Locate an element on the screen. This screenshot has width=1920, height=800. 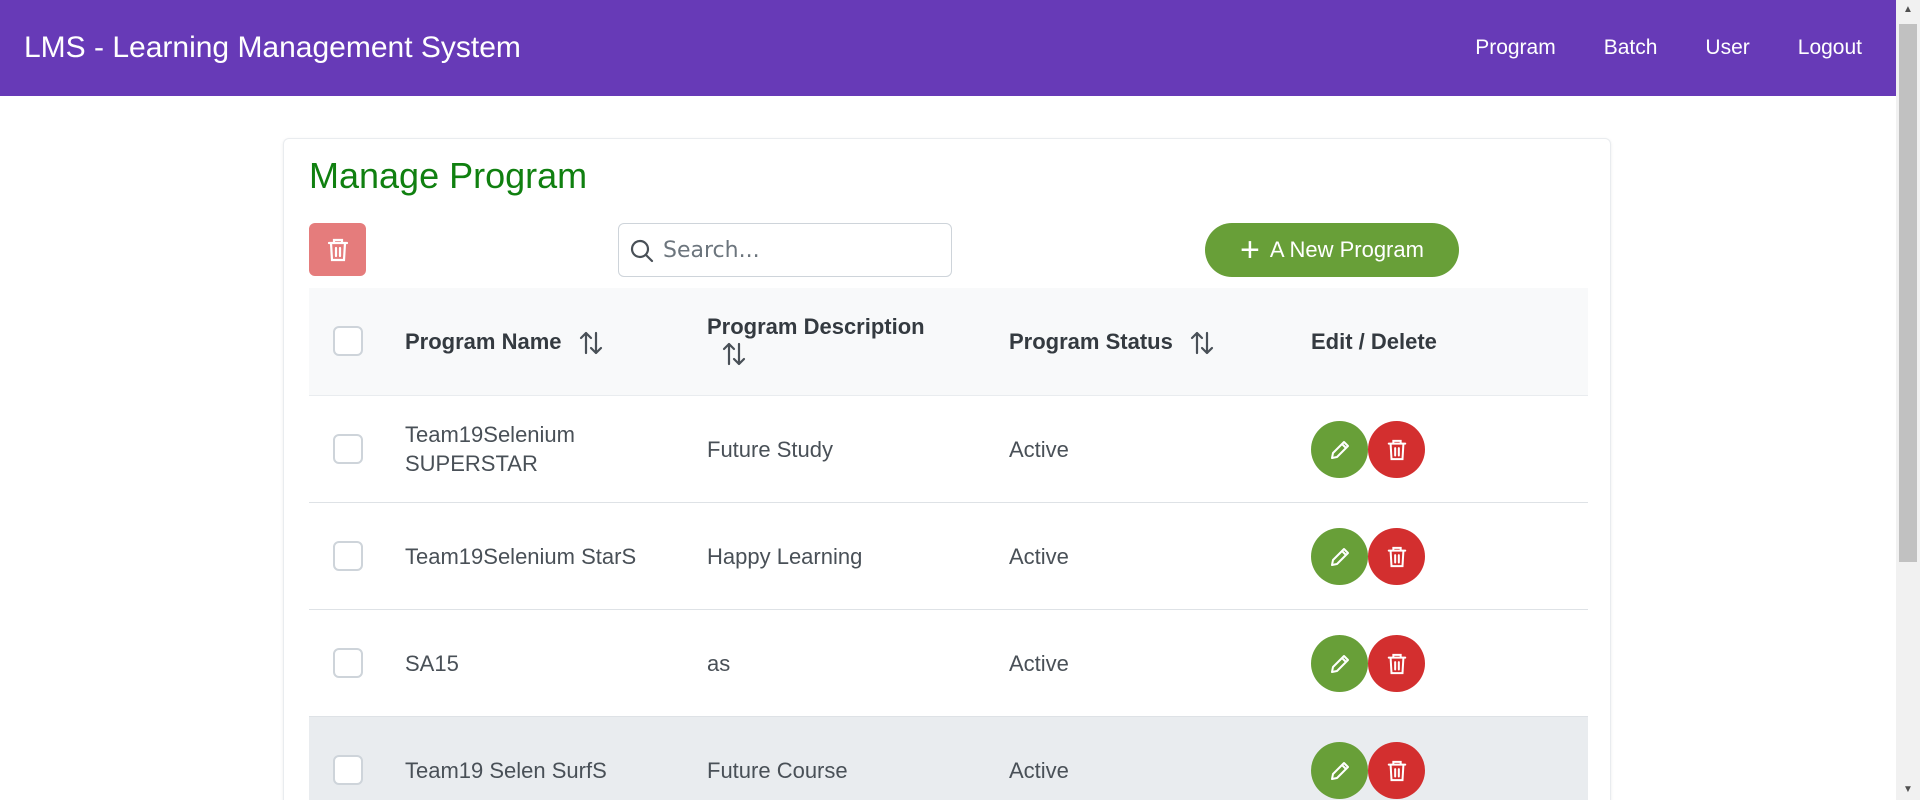
add-new-program-label: A New Program is located at coordinates (1346, 249).